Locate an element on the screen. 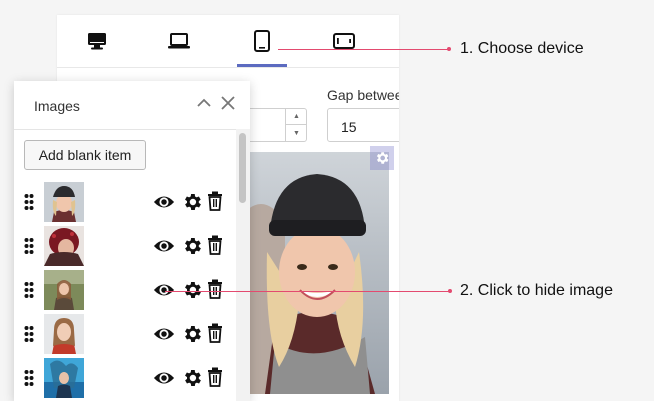 The image size is (654, 401). callout-line-device is located at coordinates (363, 49).